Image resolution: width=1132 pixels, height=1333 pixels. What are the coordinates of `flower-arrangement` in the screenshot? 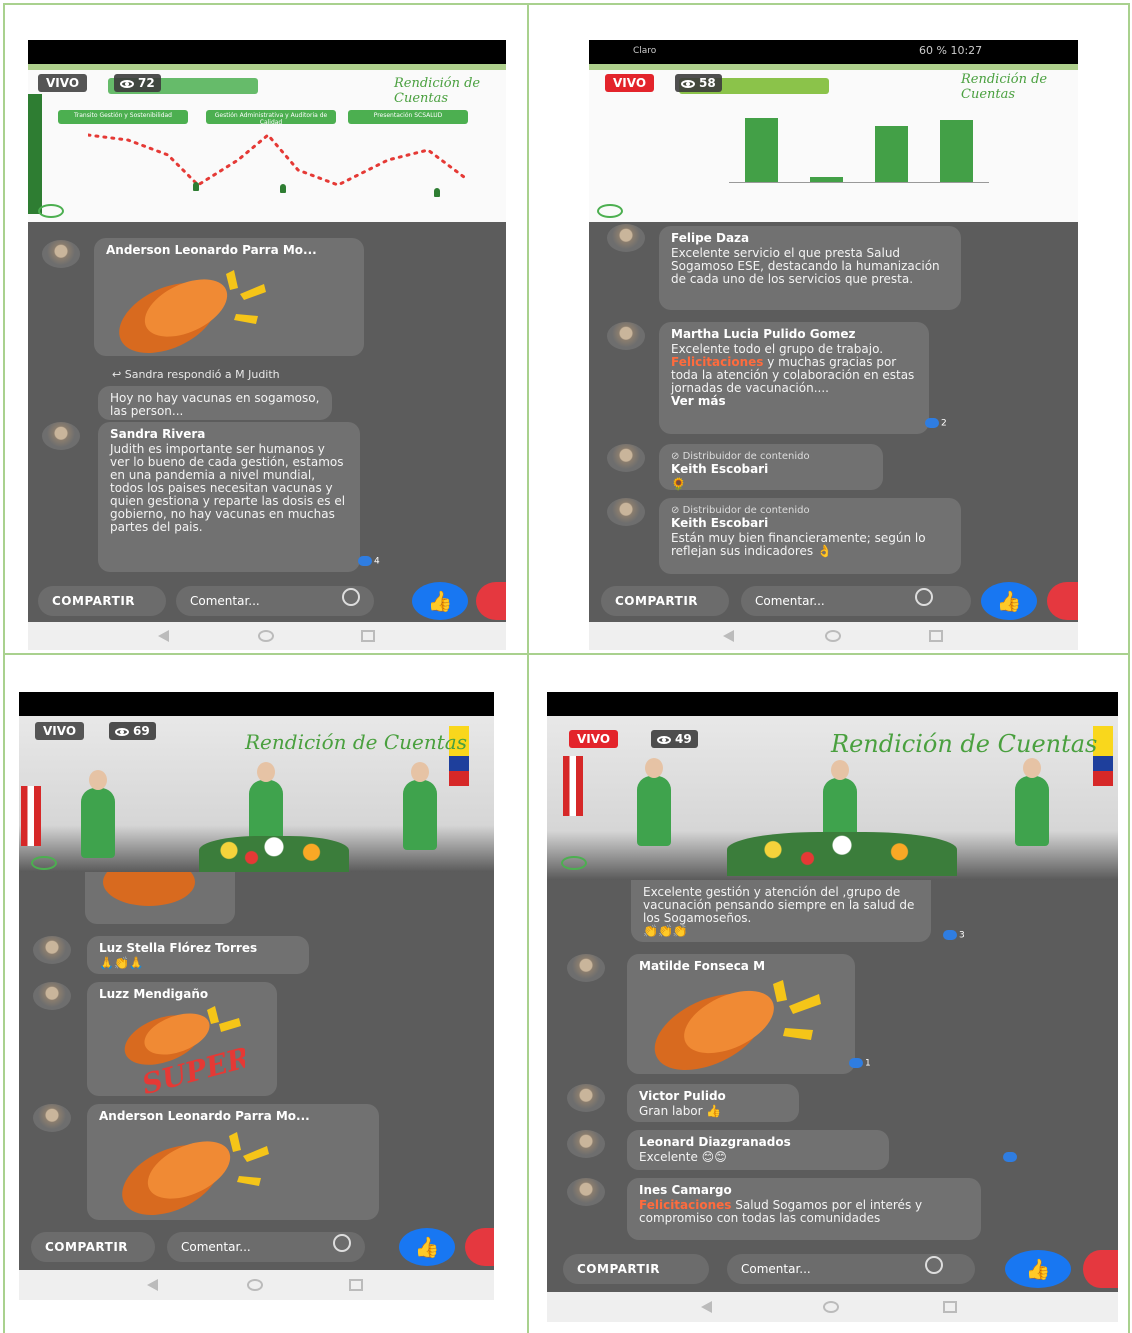 It's located at (842, 854).